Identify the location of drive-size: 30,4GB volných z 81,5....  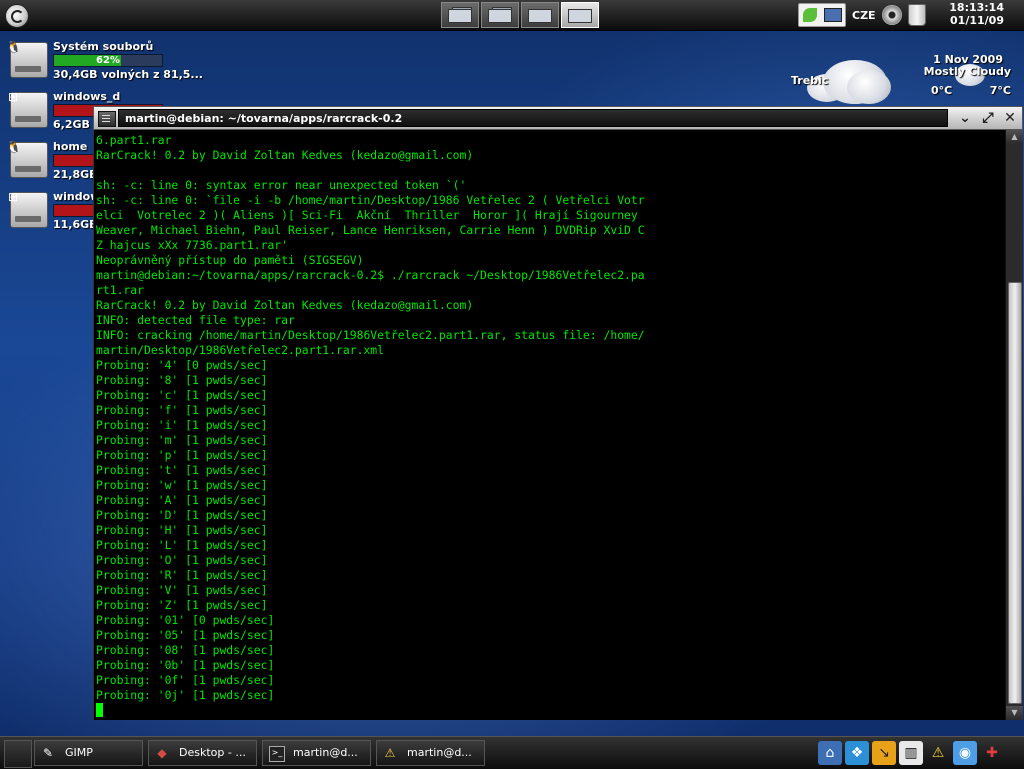
(128, 74).